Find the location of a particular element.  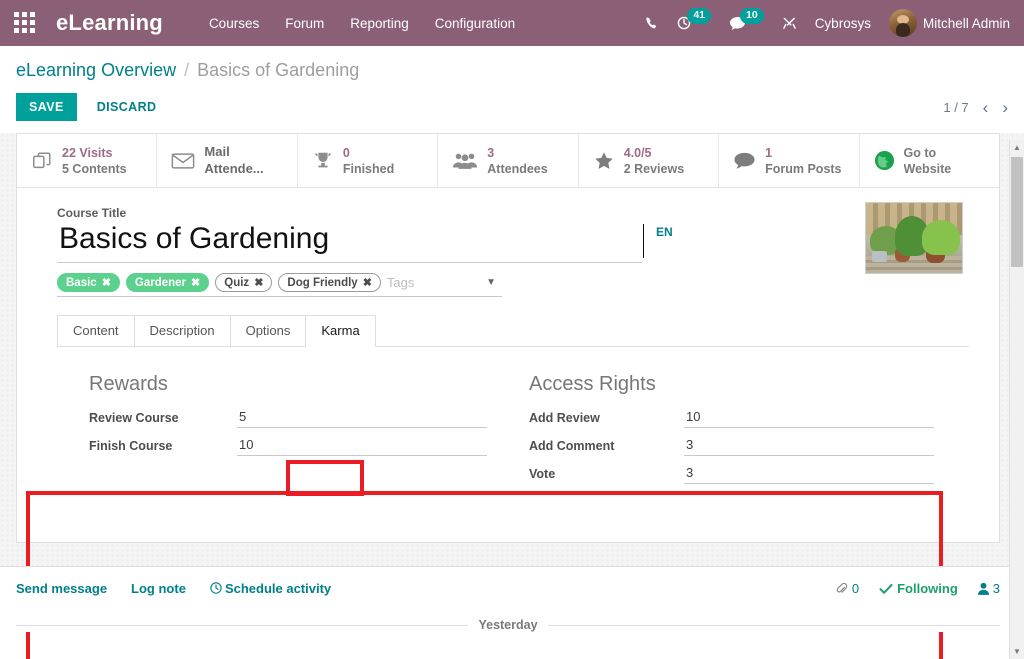

send-message-button: Send message is located at coordinates (61, 588).